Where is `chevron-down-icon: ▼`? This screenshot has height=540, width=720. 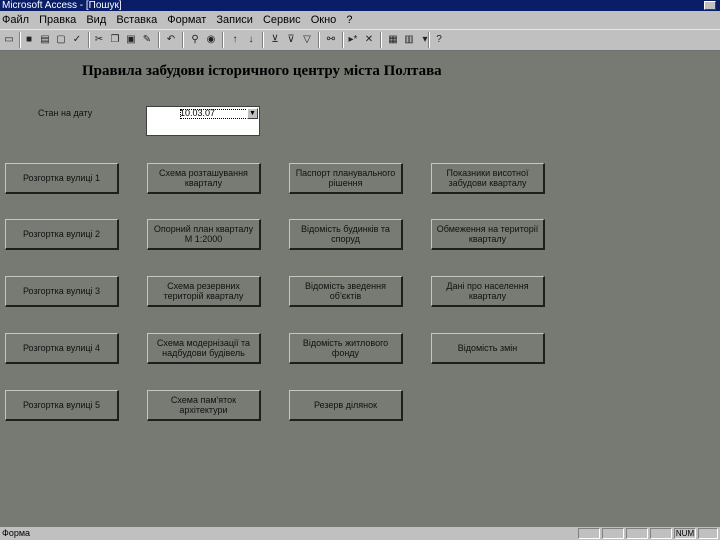
chevron-down-icon: ▼ is located at coordinates (252, 113).